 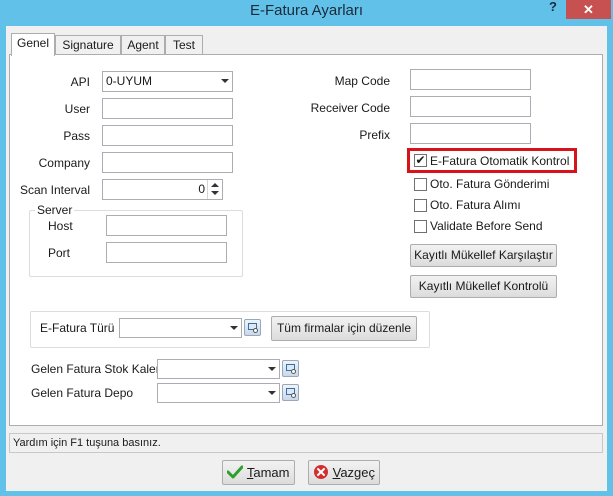 I want to click on user-input, so click(x=167, y=108).